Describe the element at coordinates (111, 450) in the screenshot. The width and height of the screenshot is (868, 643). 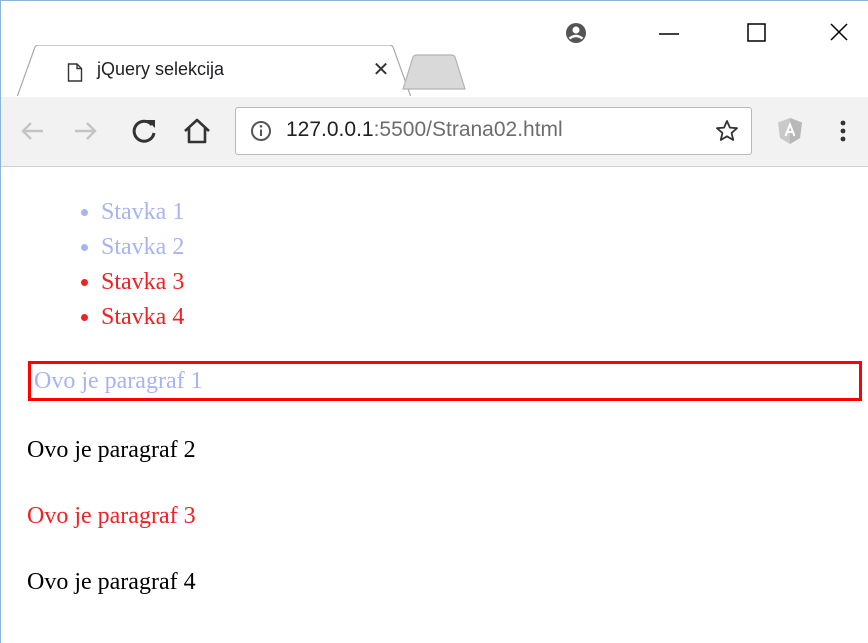
I see `paragraph-2: Ovo je paragraf 2` at that location.